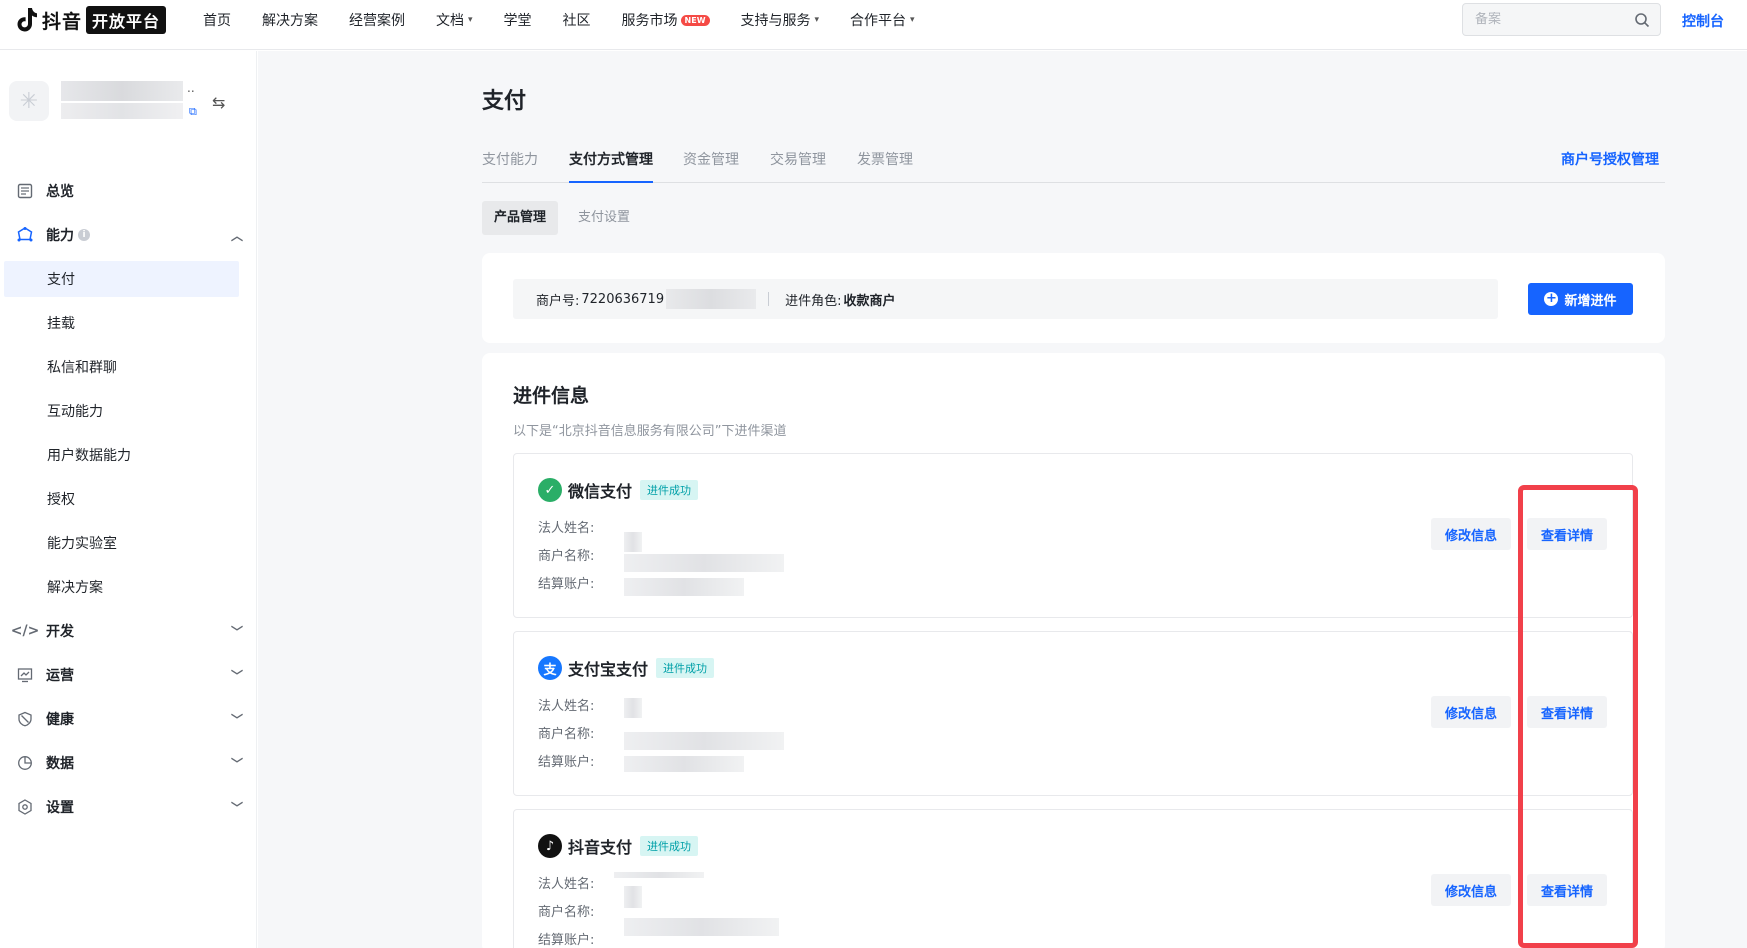 This screenshot has height=948, width=1747. What do you see at coordinates (650, 431) in the screenshot?
I see `section-subtitle: 以下是“北京抖音信息服务有限公司”下进件渠道` at bounding box center [650, 431].